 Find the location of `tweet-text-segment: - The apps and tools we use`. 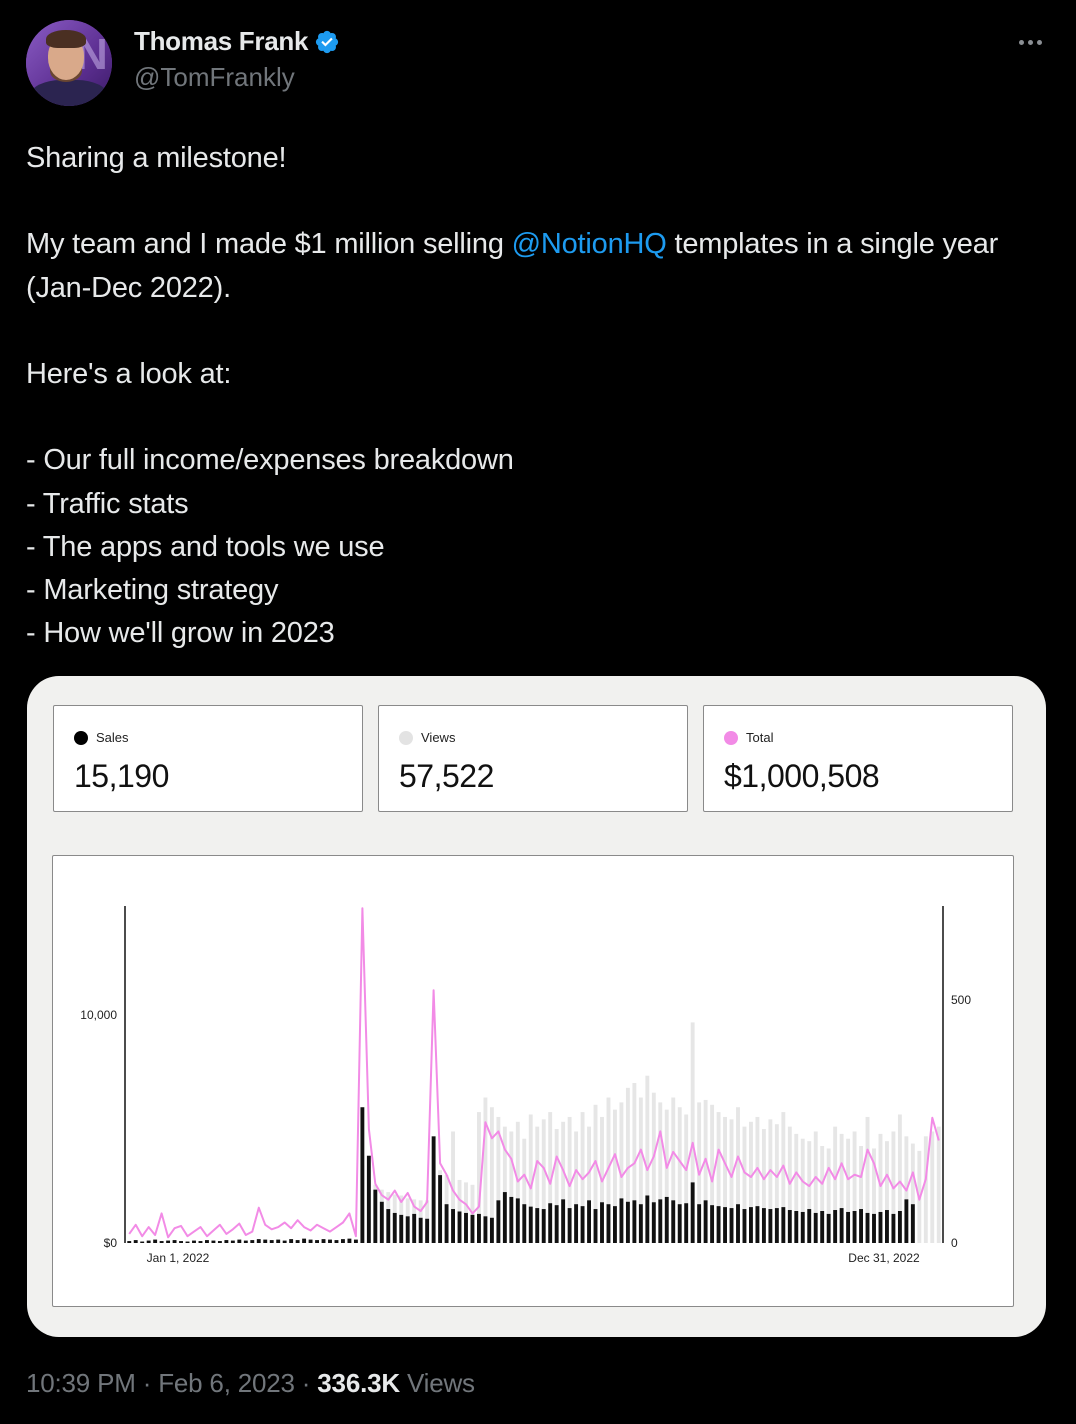

tweet-text-segment: - The apps and tools we use is located at coordinates (205, 546).